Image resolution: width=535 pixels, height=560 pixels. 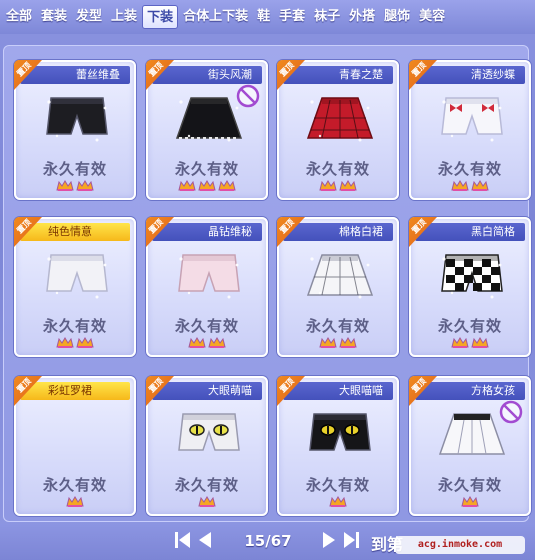 I want to click on item-card: 晶钻维秘 置顶 永久有效, so click(x=207, y=287).